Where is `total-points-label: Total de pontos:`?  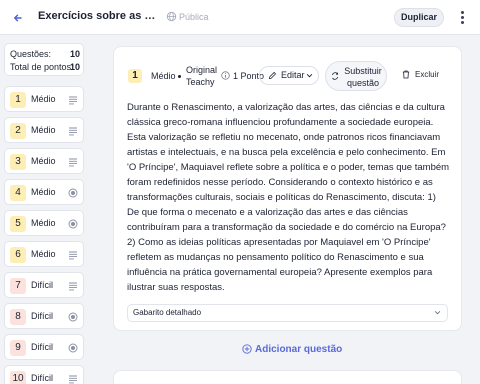
total-points-label: Total de pontos: is located at coordinates (42, 67).